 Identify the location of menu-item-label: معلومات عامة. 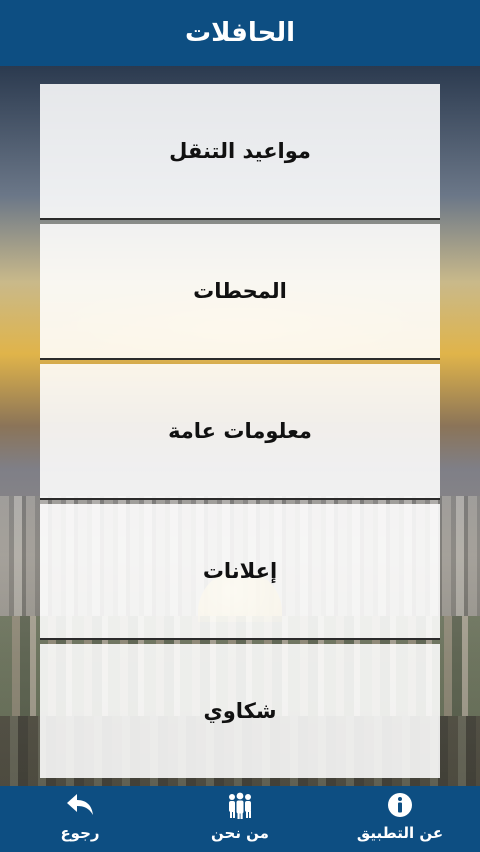
(240, 431).